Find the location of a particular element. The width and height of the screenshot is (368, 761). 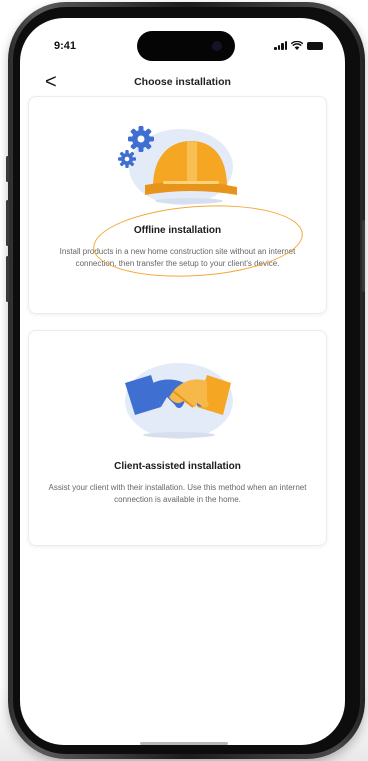

signal-icon is located at coordinates (280, 45).